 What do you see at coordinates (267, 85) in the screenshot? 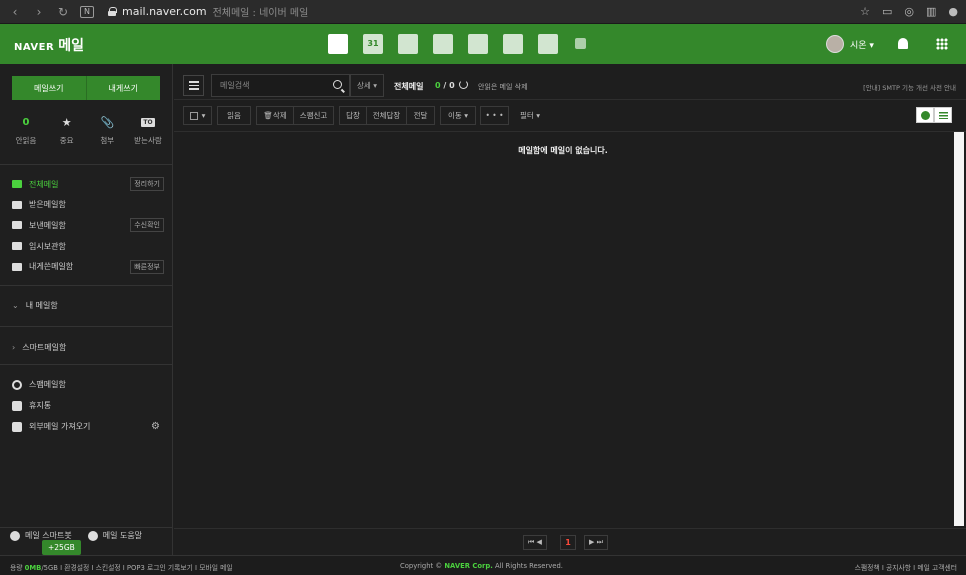
I see `search-input` at bounding box center [267, 85].